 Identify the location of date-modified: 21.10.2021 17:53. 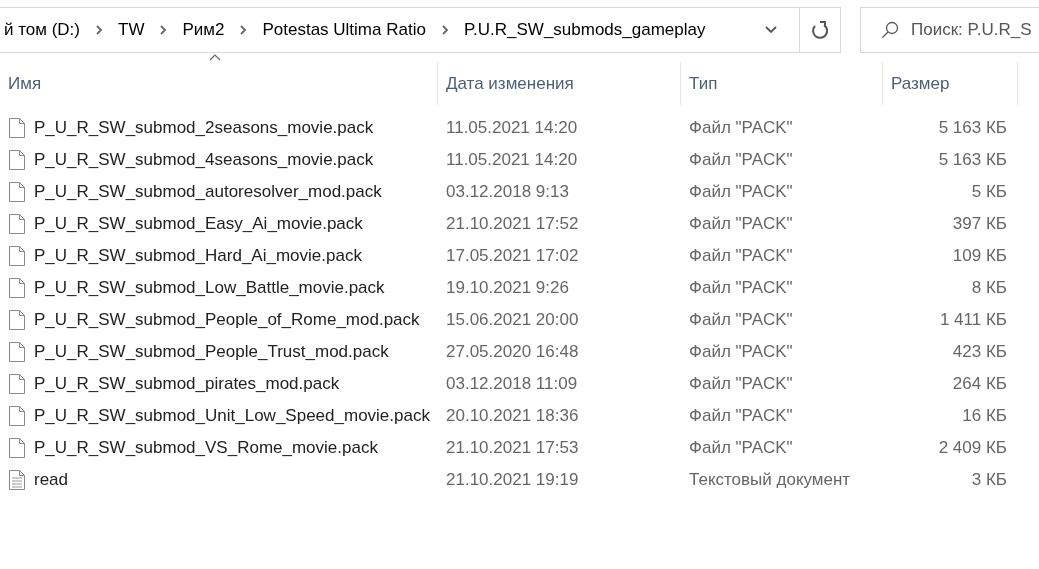
(512, 448).